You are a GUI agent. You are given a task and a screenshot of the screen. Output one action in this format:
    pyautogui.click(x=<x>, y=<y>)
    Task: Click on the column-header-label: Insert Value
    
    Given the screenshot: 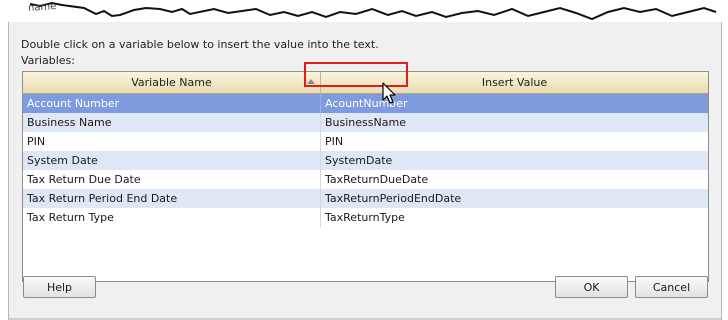 What is the action you would take?
    pyautogui.click(x=514, y=82)
    